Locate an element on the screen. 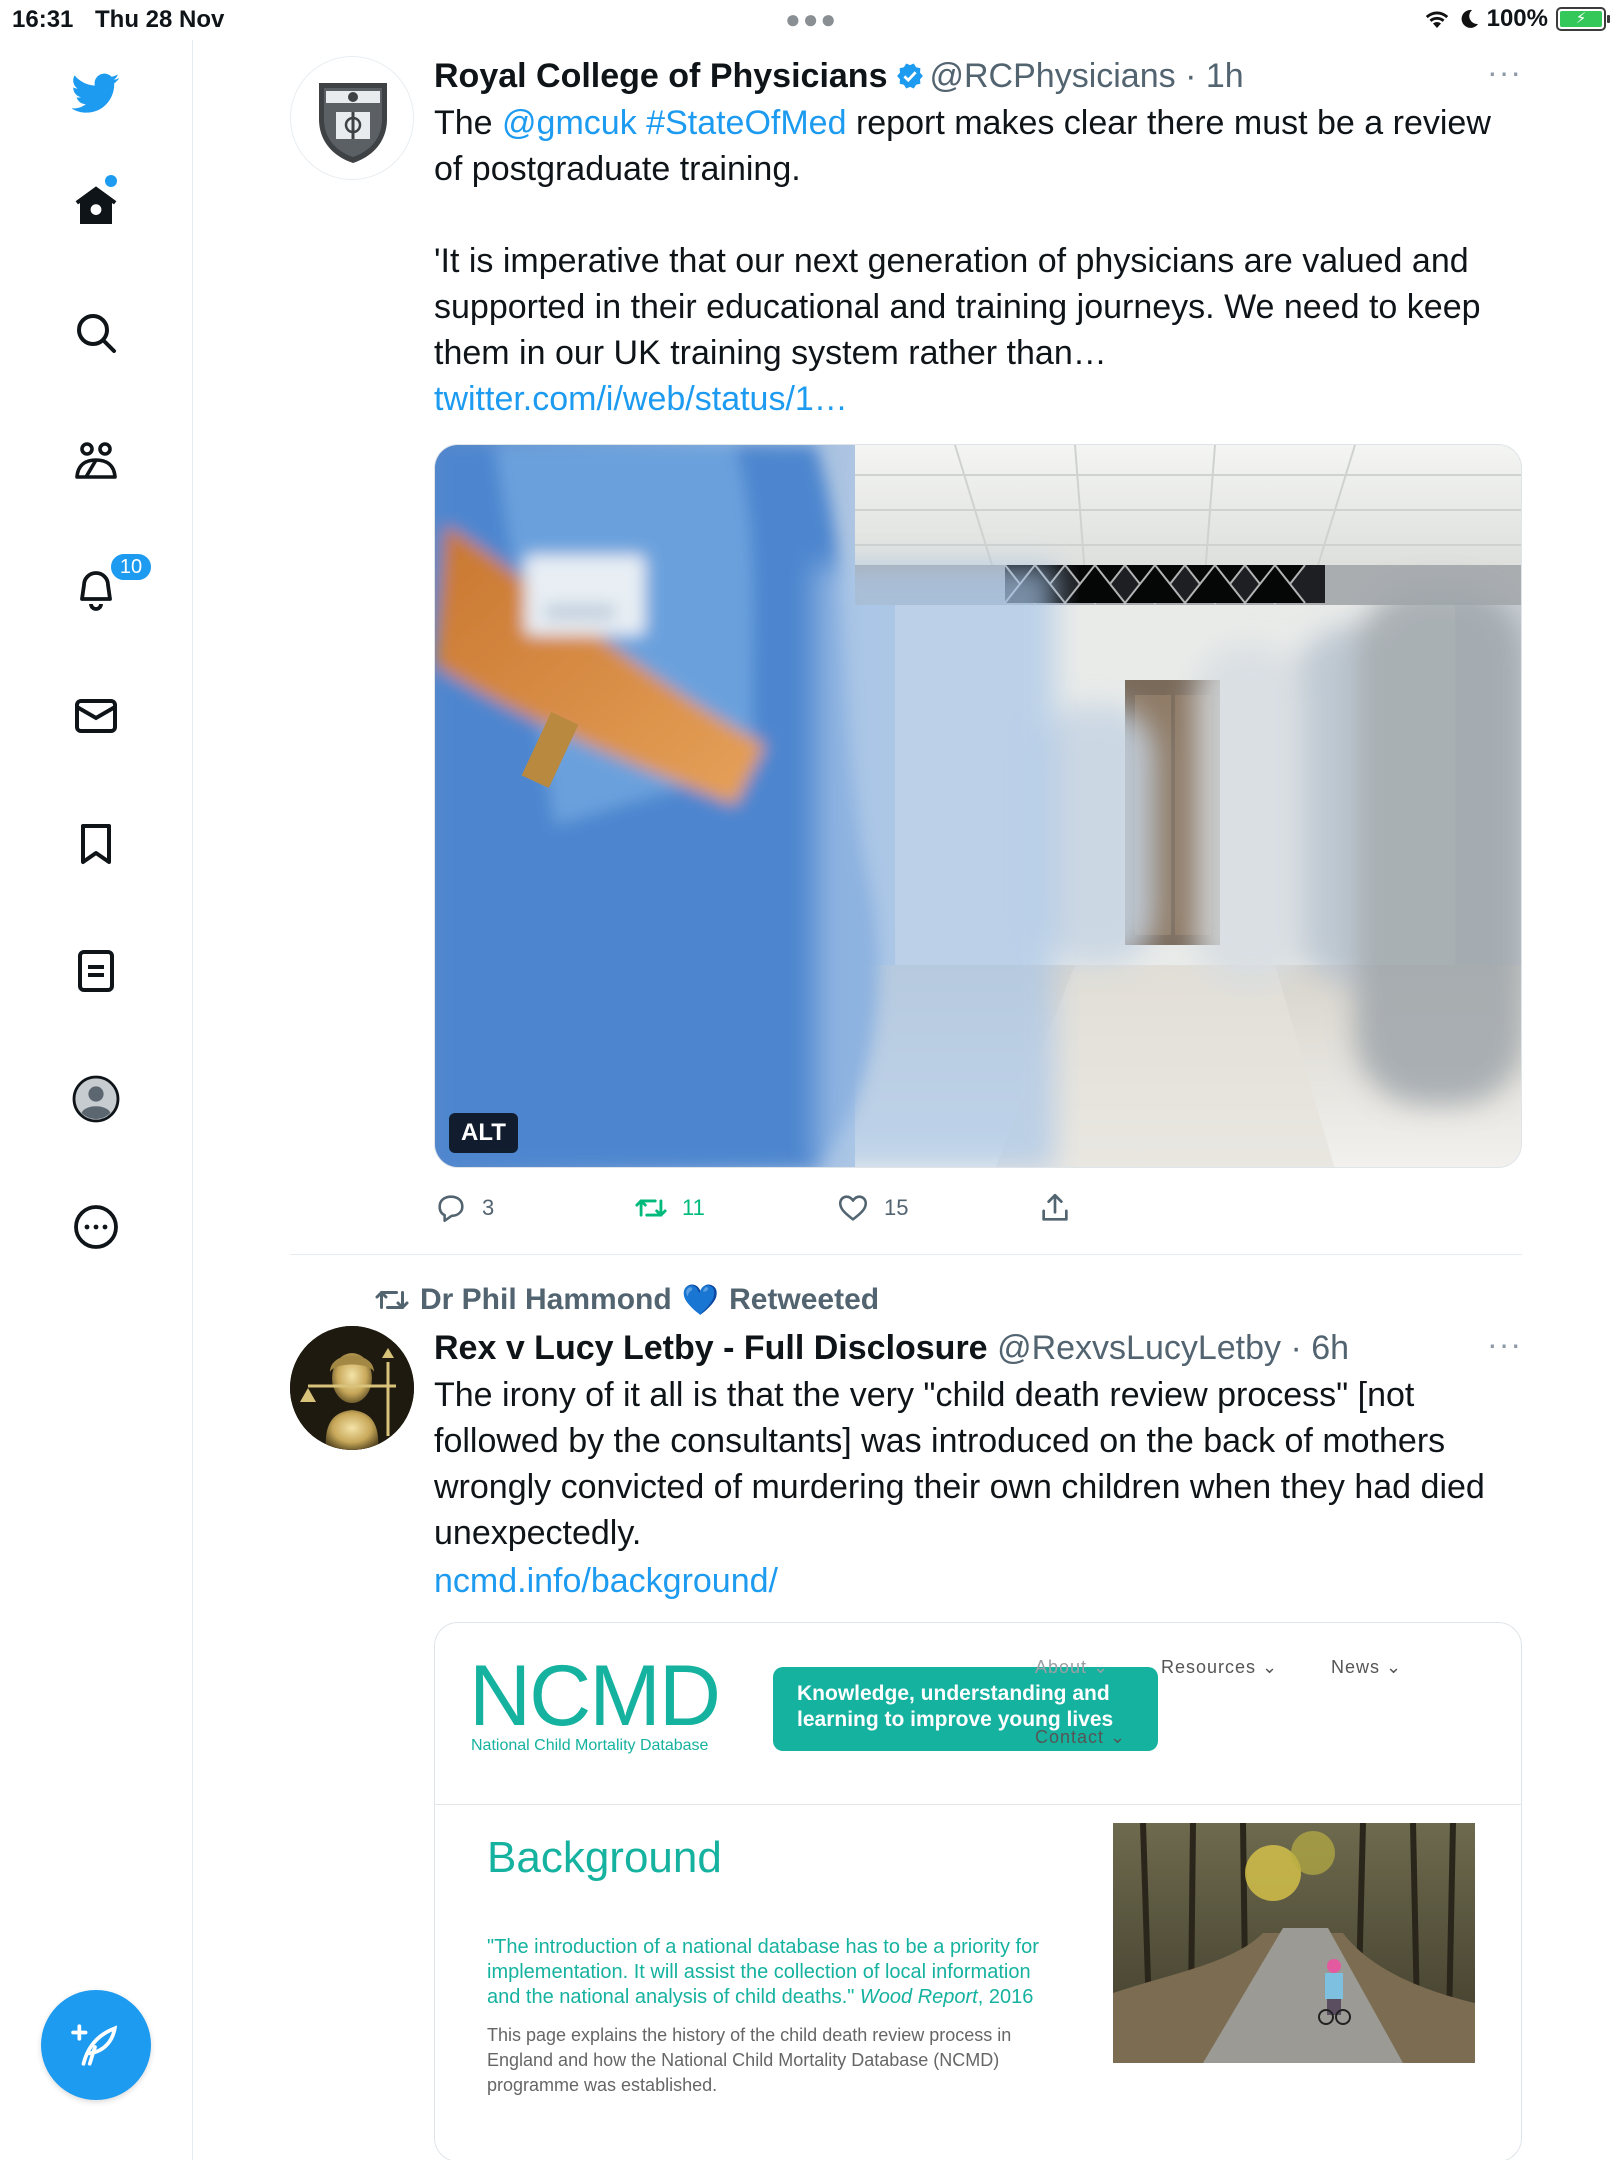  hashtag-link: #StateOfMed is located at coordinates (746, 123).